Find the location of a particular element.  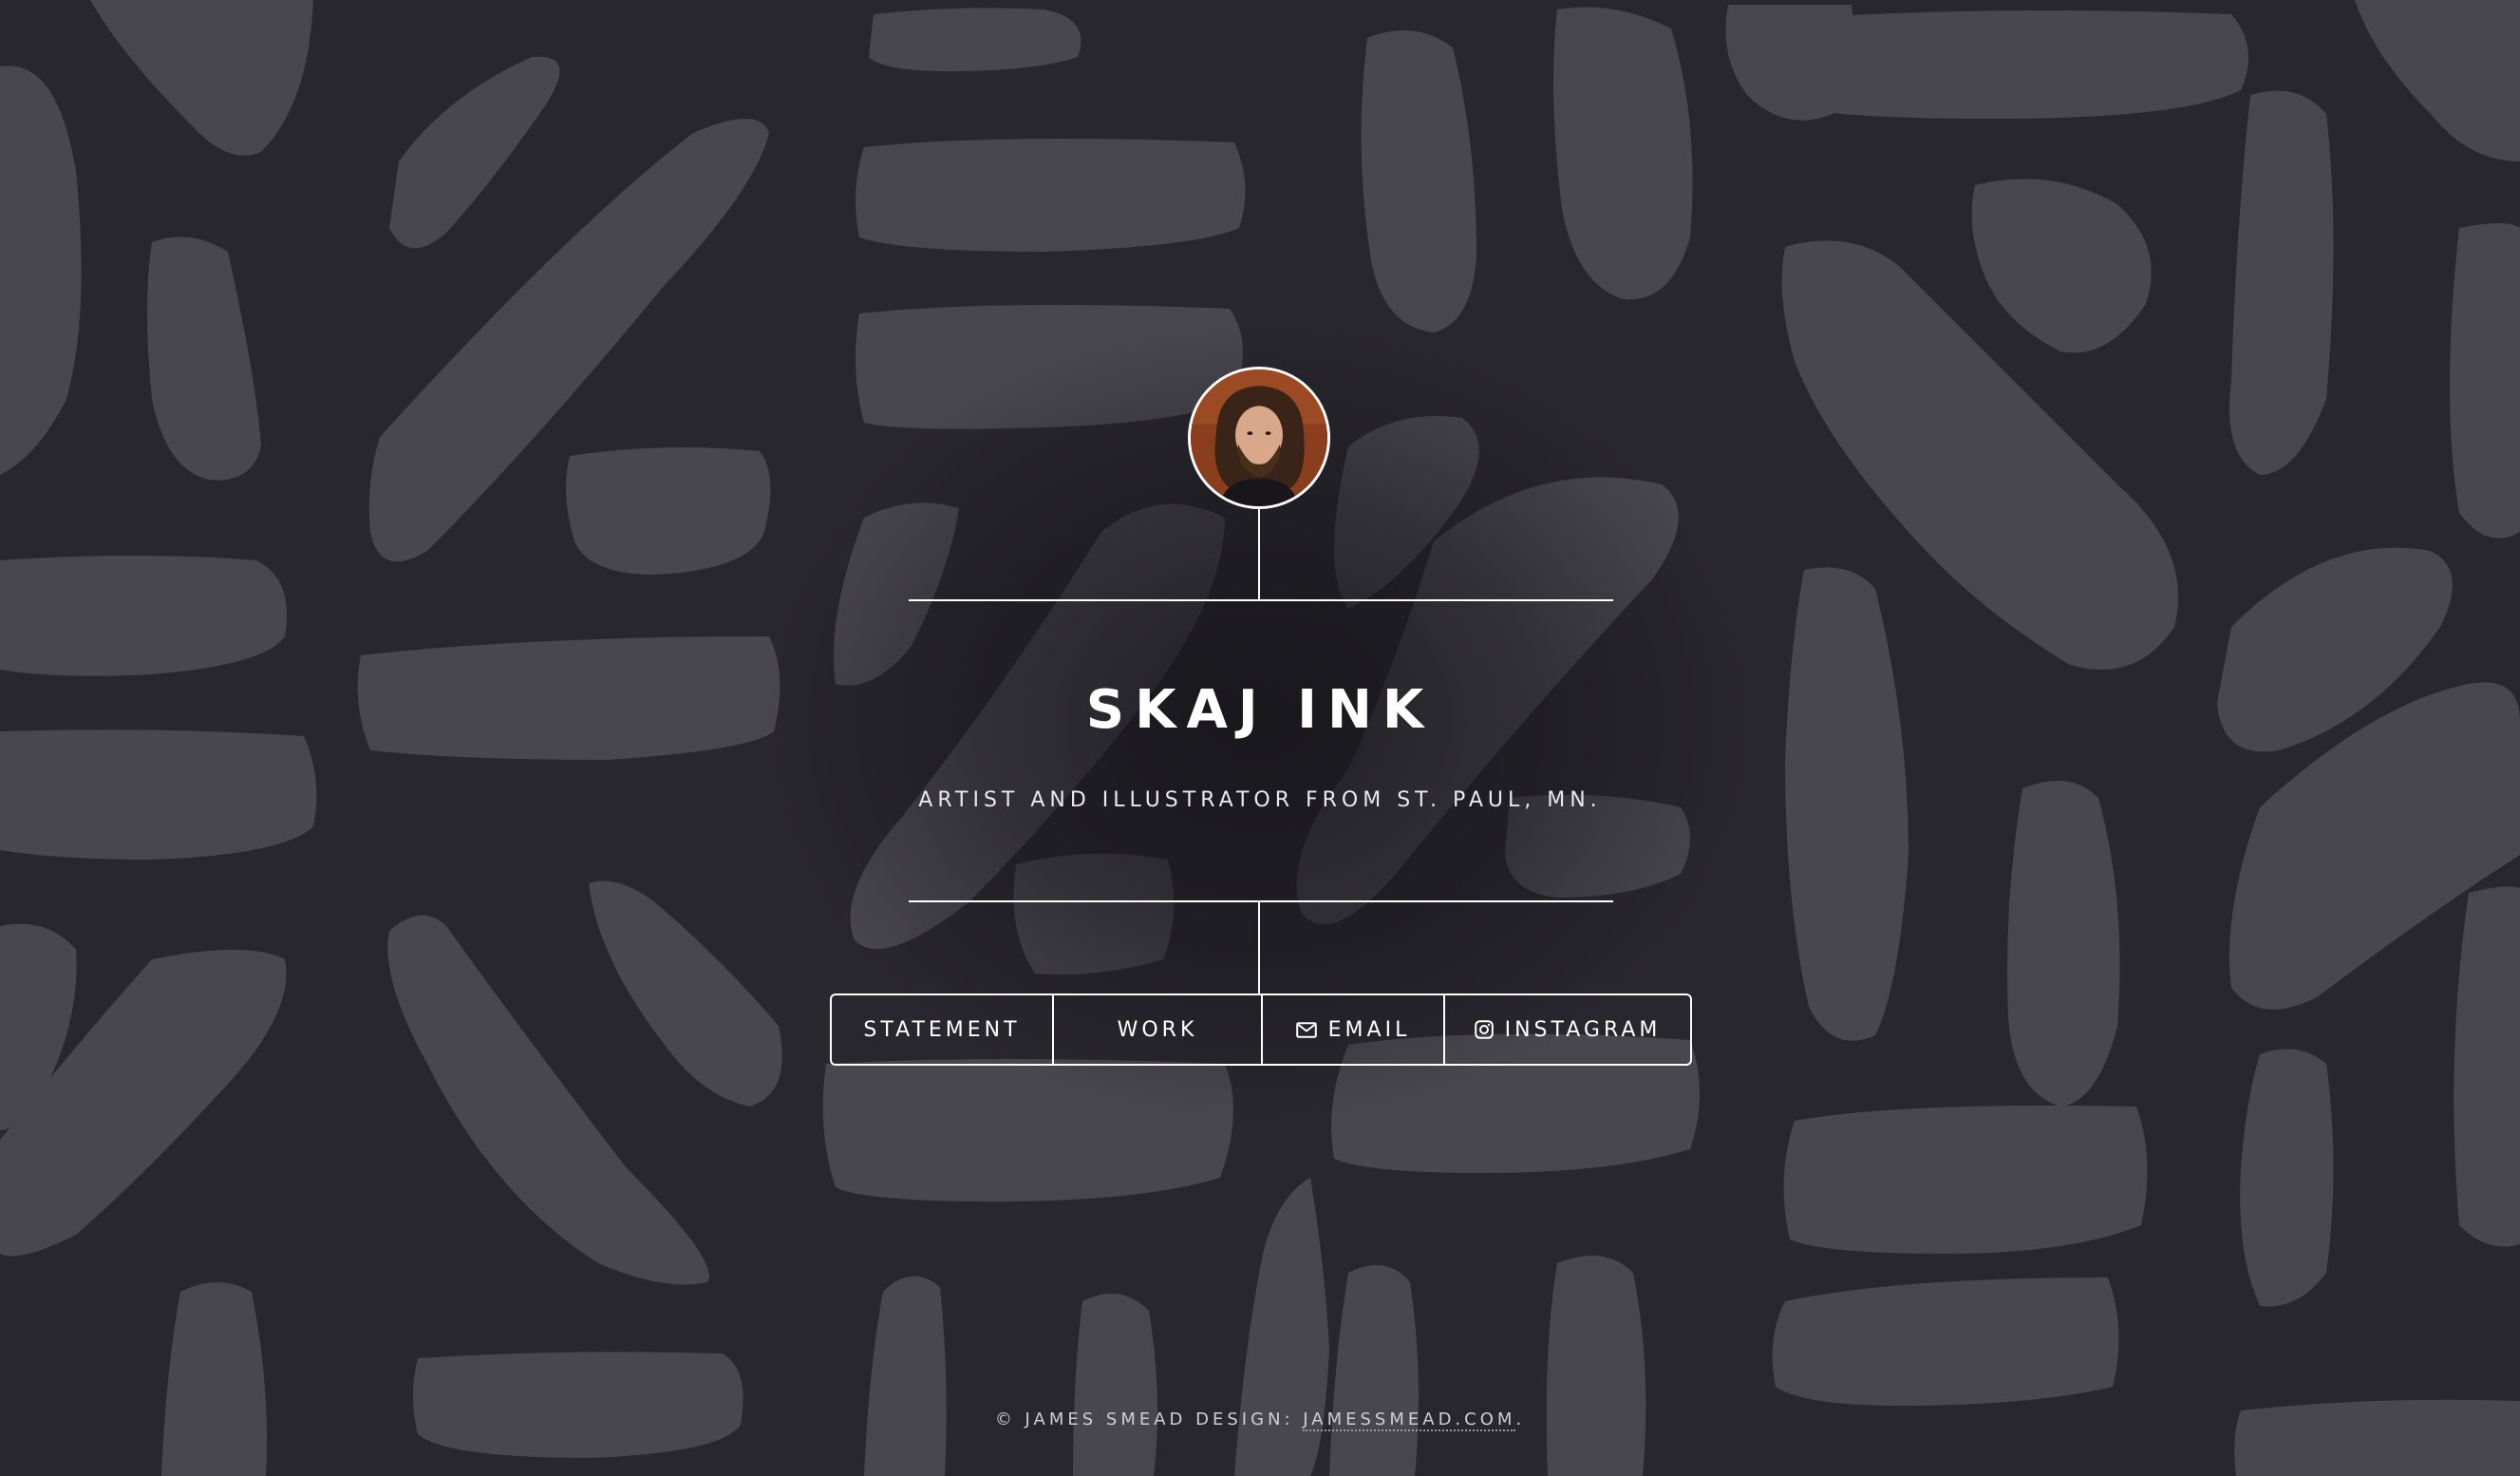

nav-email-label: EMAIL is located at coordinates (1369, 1029).